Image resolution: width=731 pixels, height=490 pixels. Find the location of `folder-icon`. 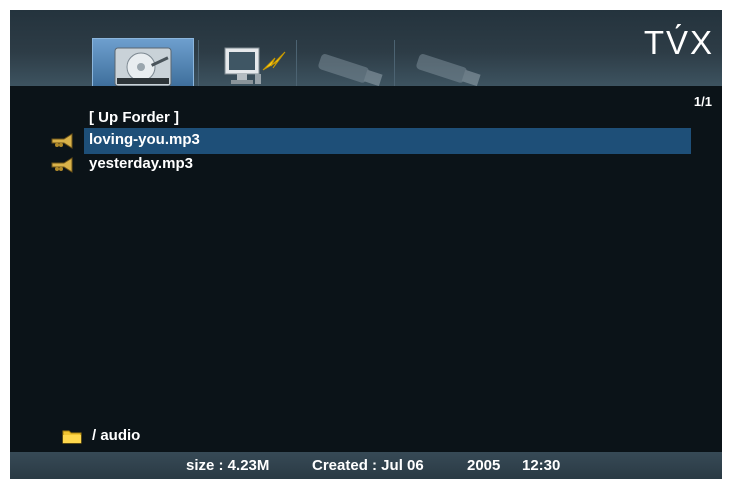

folder-icon is located at coordinates (72, 437).